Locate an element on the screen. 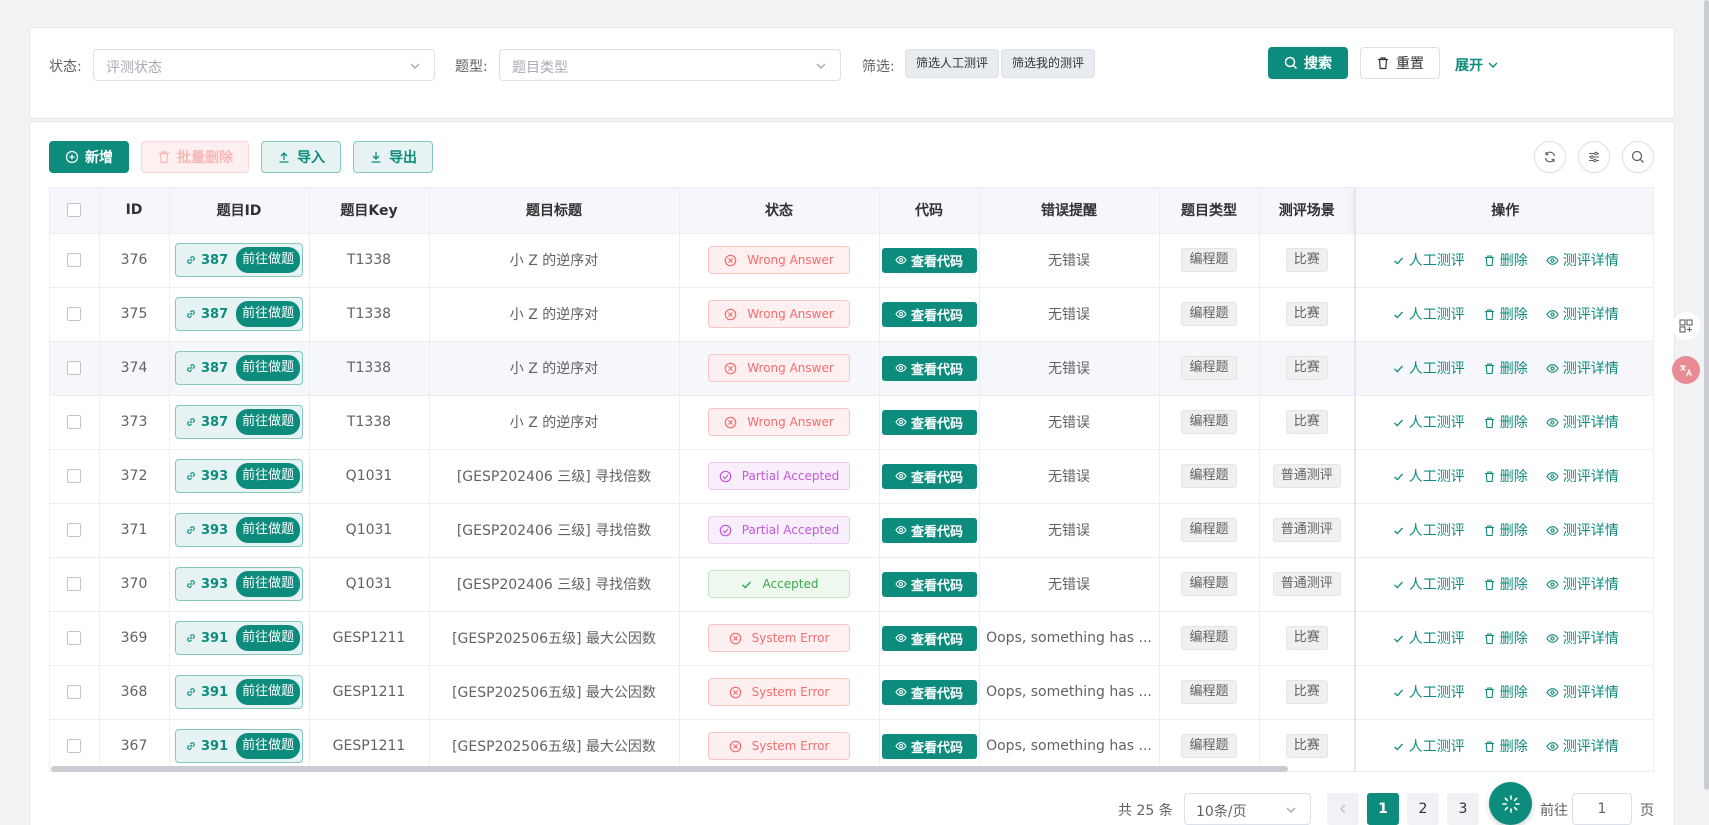 The width and height of the screenshot is (1709, 825). page-size-select: 10条/页 is located at coordinates (1247, 809).